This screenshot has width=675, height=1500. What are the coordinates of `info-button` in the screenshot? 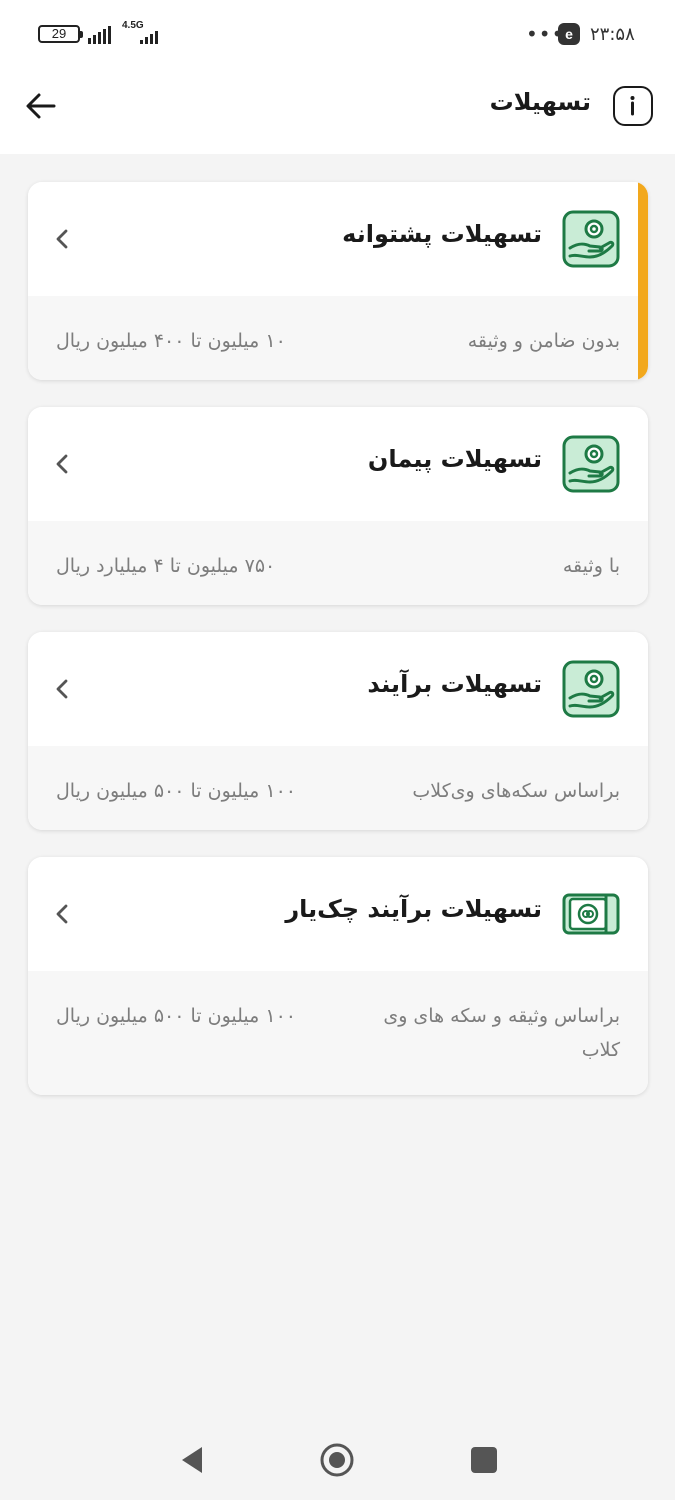 It's located at (633, 106).